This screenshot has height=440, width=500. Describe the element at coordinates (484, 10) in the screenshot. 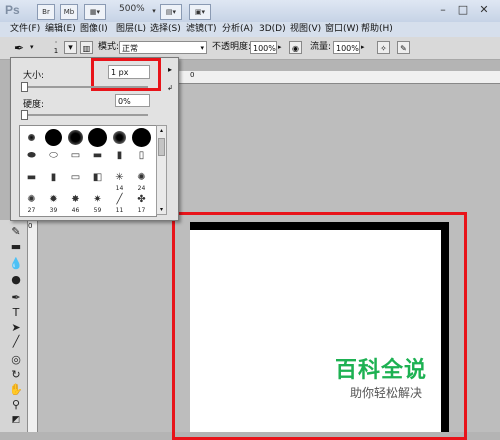

I see `close-icon: ✕` at that location.